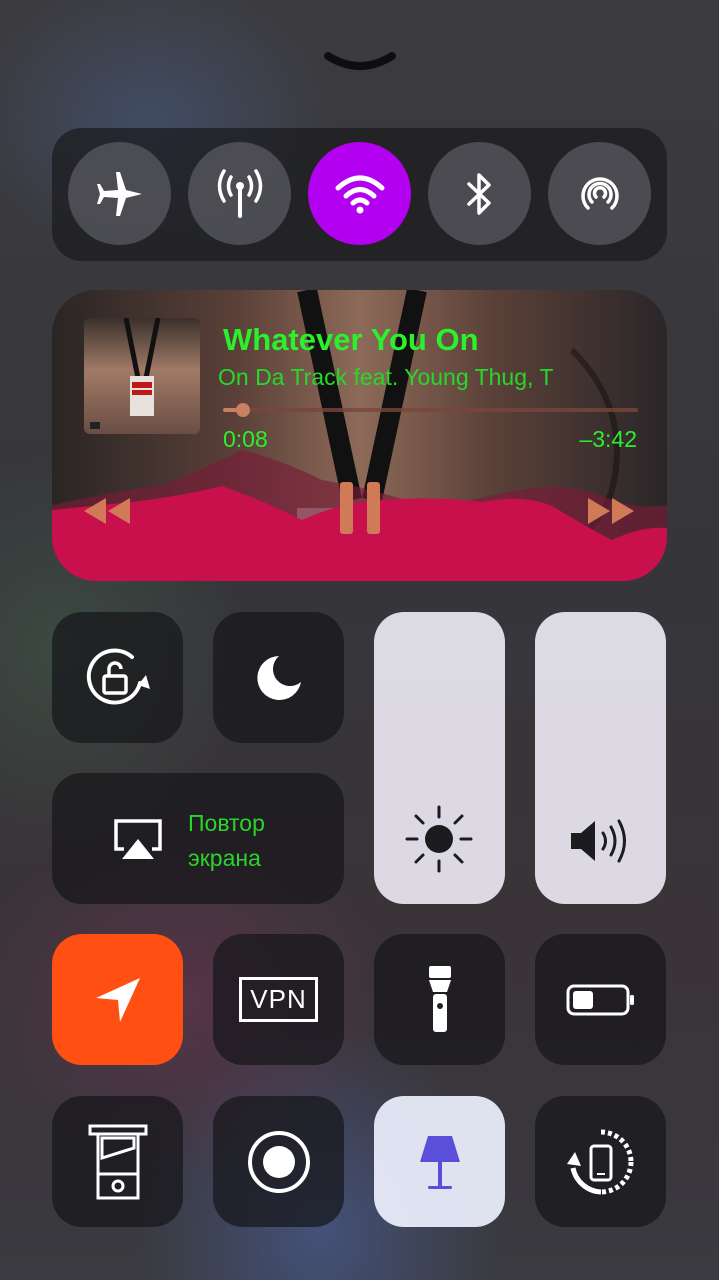 The image size is (719, 1280). I want to click on song-title: Whatever You On, so click(351, 339).